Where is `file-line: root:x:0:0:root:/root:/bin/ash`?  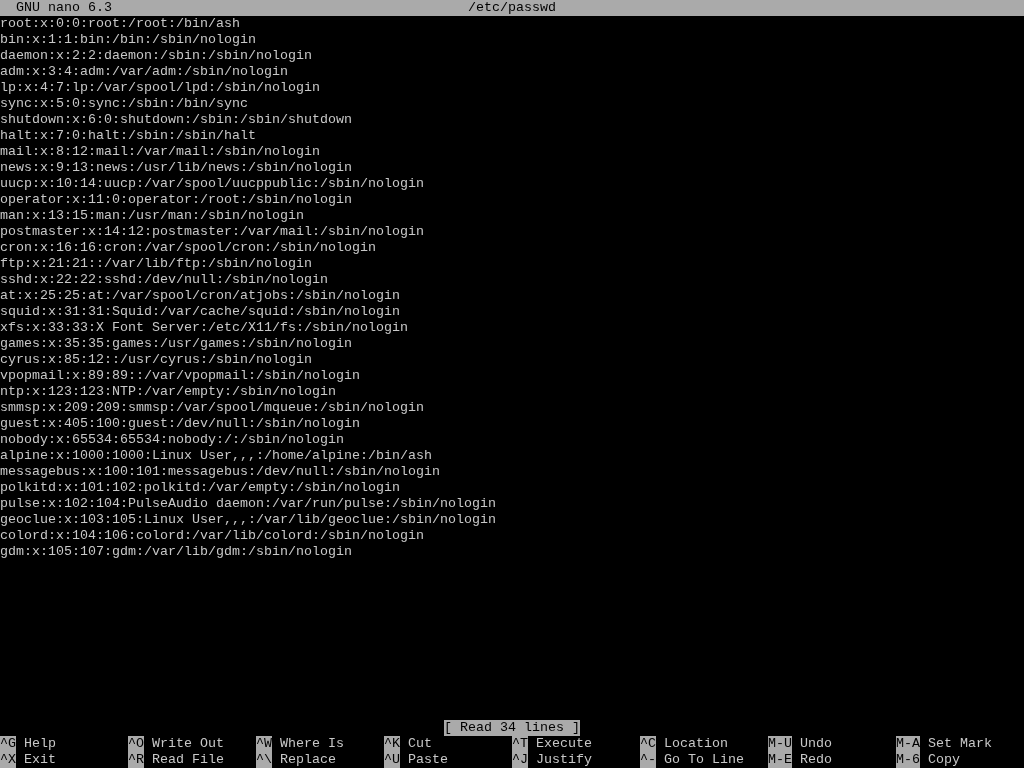 file-line: root:x:0:0:root:/root:/bin/ash is located at coordinates (120, 24).